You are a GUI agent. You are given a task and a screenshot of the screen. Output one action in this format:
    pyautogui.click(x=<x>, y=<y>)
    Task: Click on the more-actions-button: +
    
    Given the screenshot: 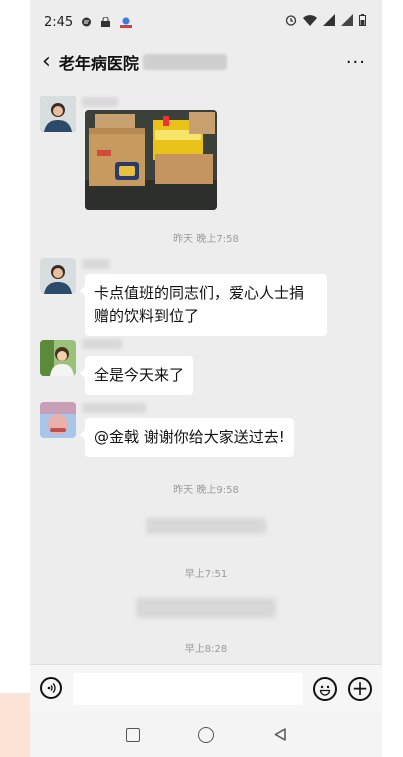 What is the action you would take?
    pyautogui.click(x=360, y=689)
    